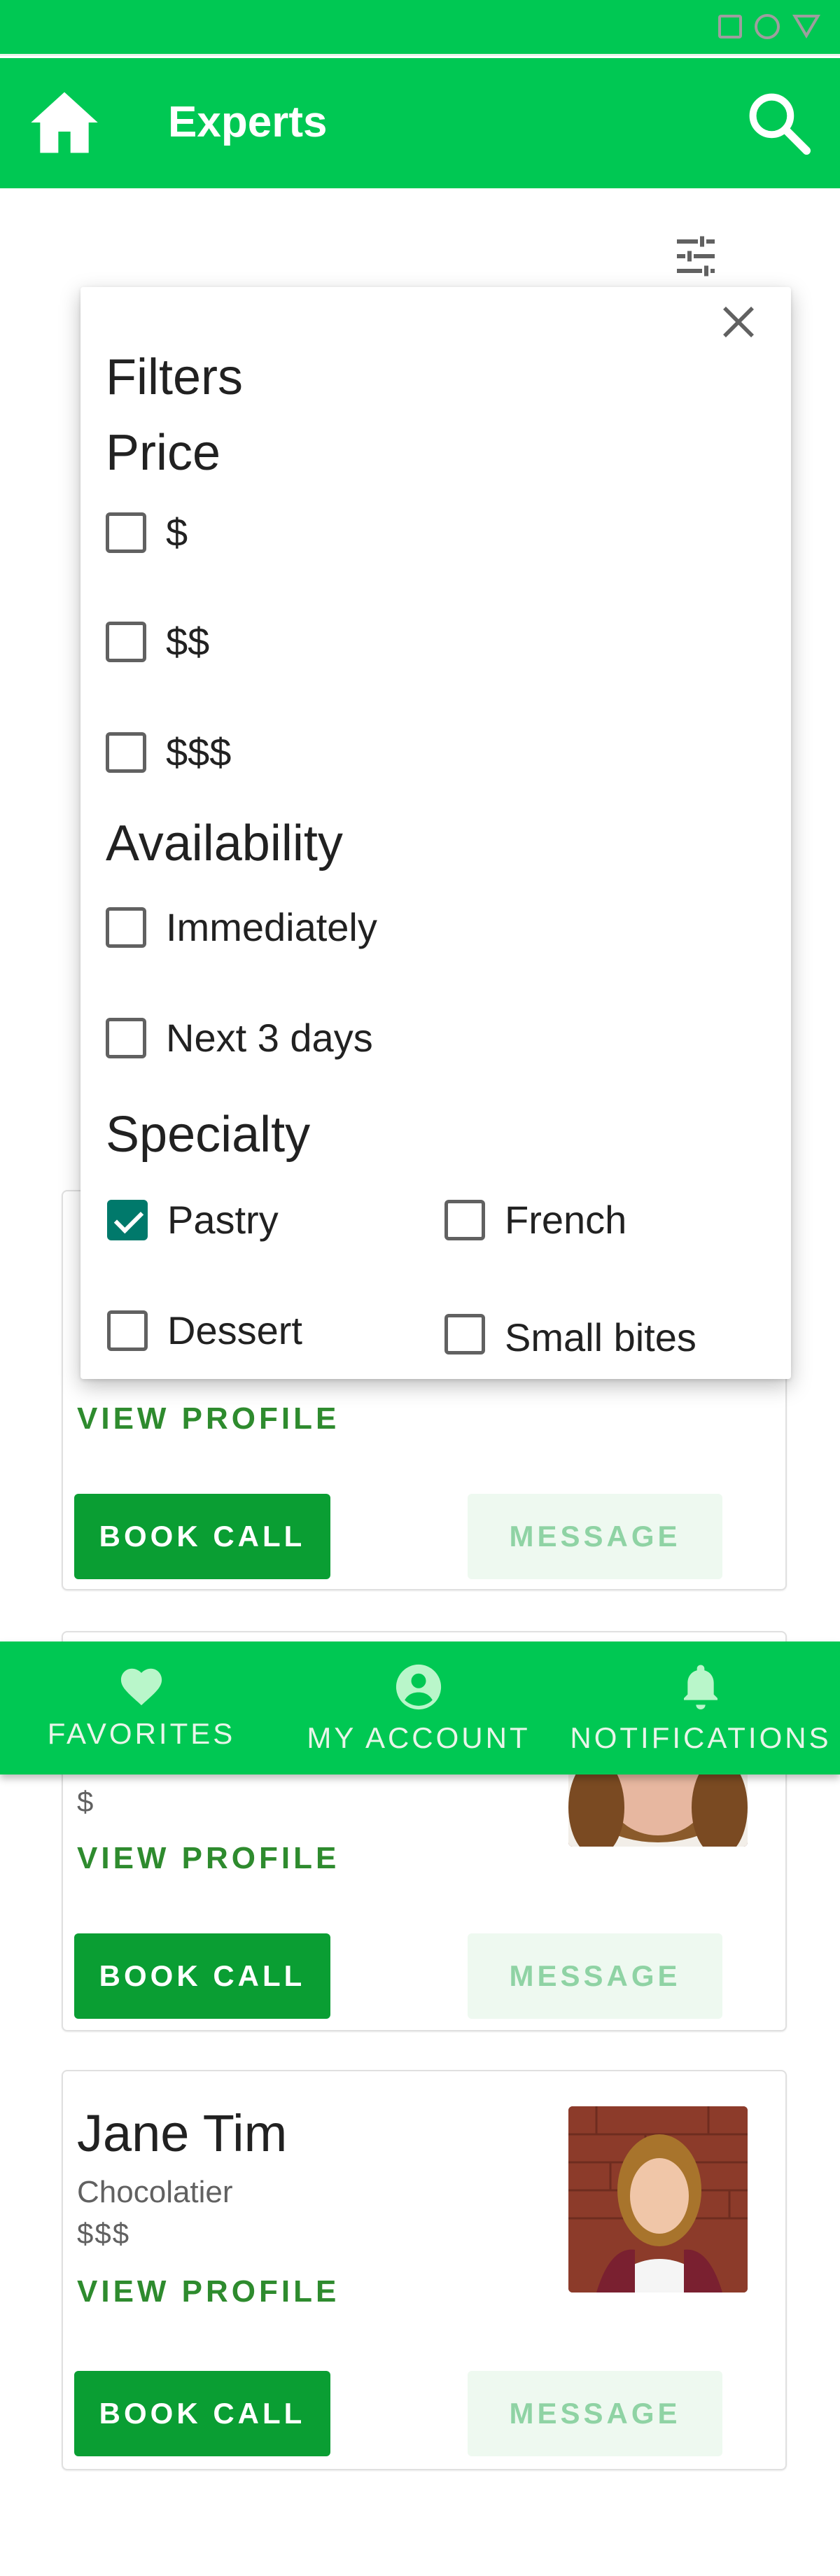 The width and height of the screenshot is (840, 2576). Describe the element at coordinates (127, 1219) in the screenshot. I see `pastry-checkbox` at that location.